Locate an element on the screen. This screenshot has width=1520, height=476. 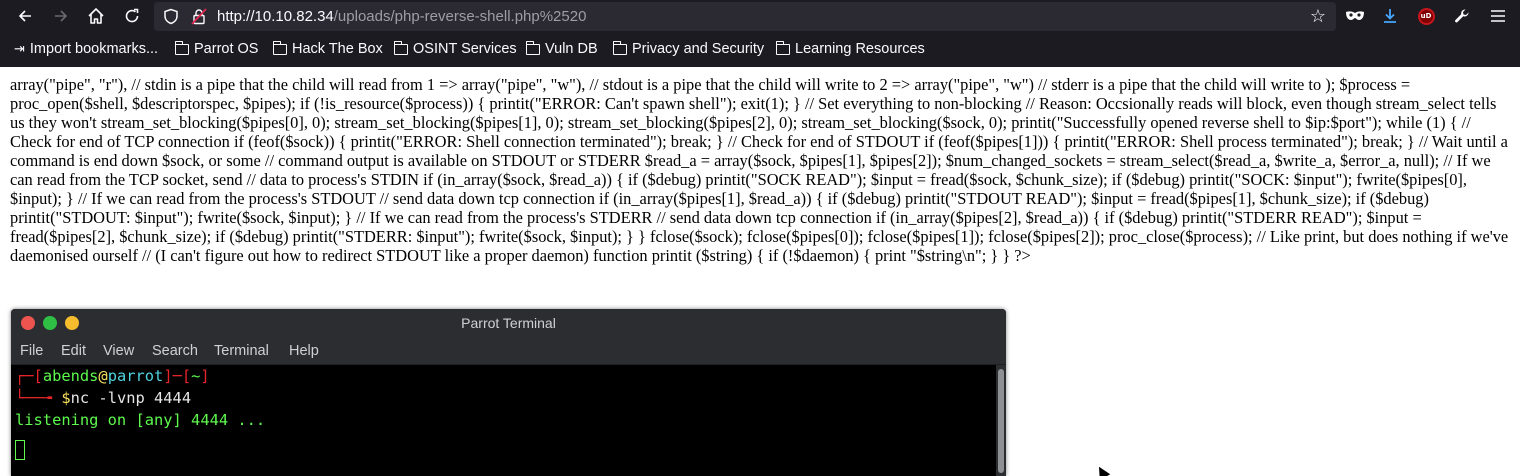
ublock-origin-icon: uD is located at coordinates (1426, 16).